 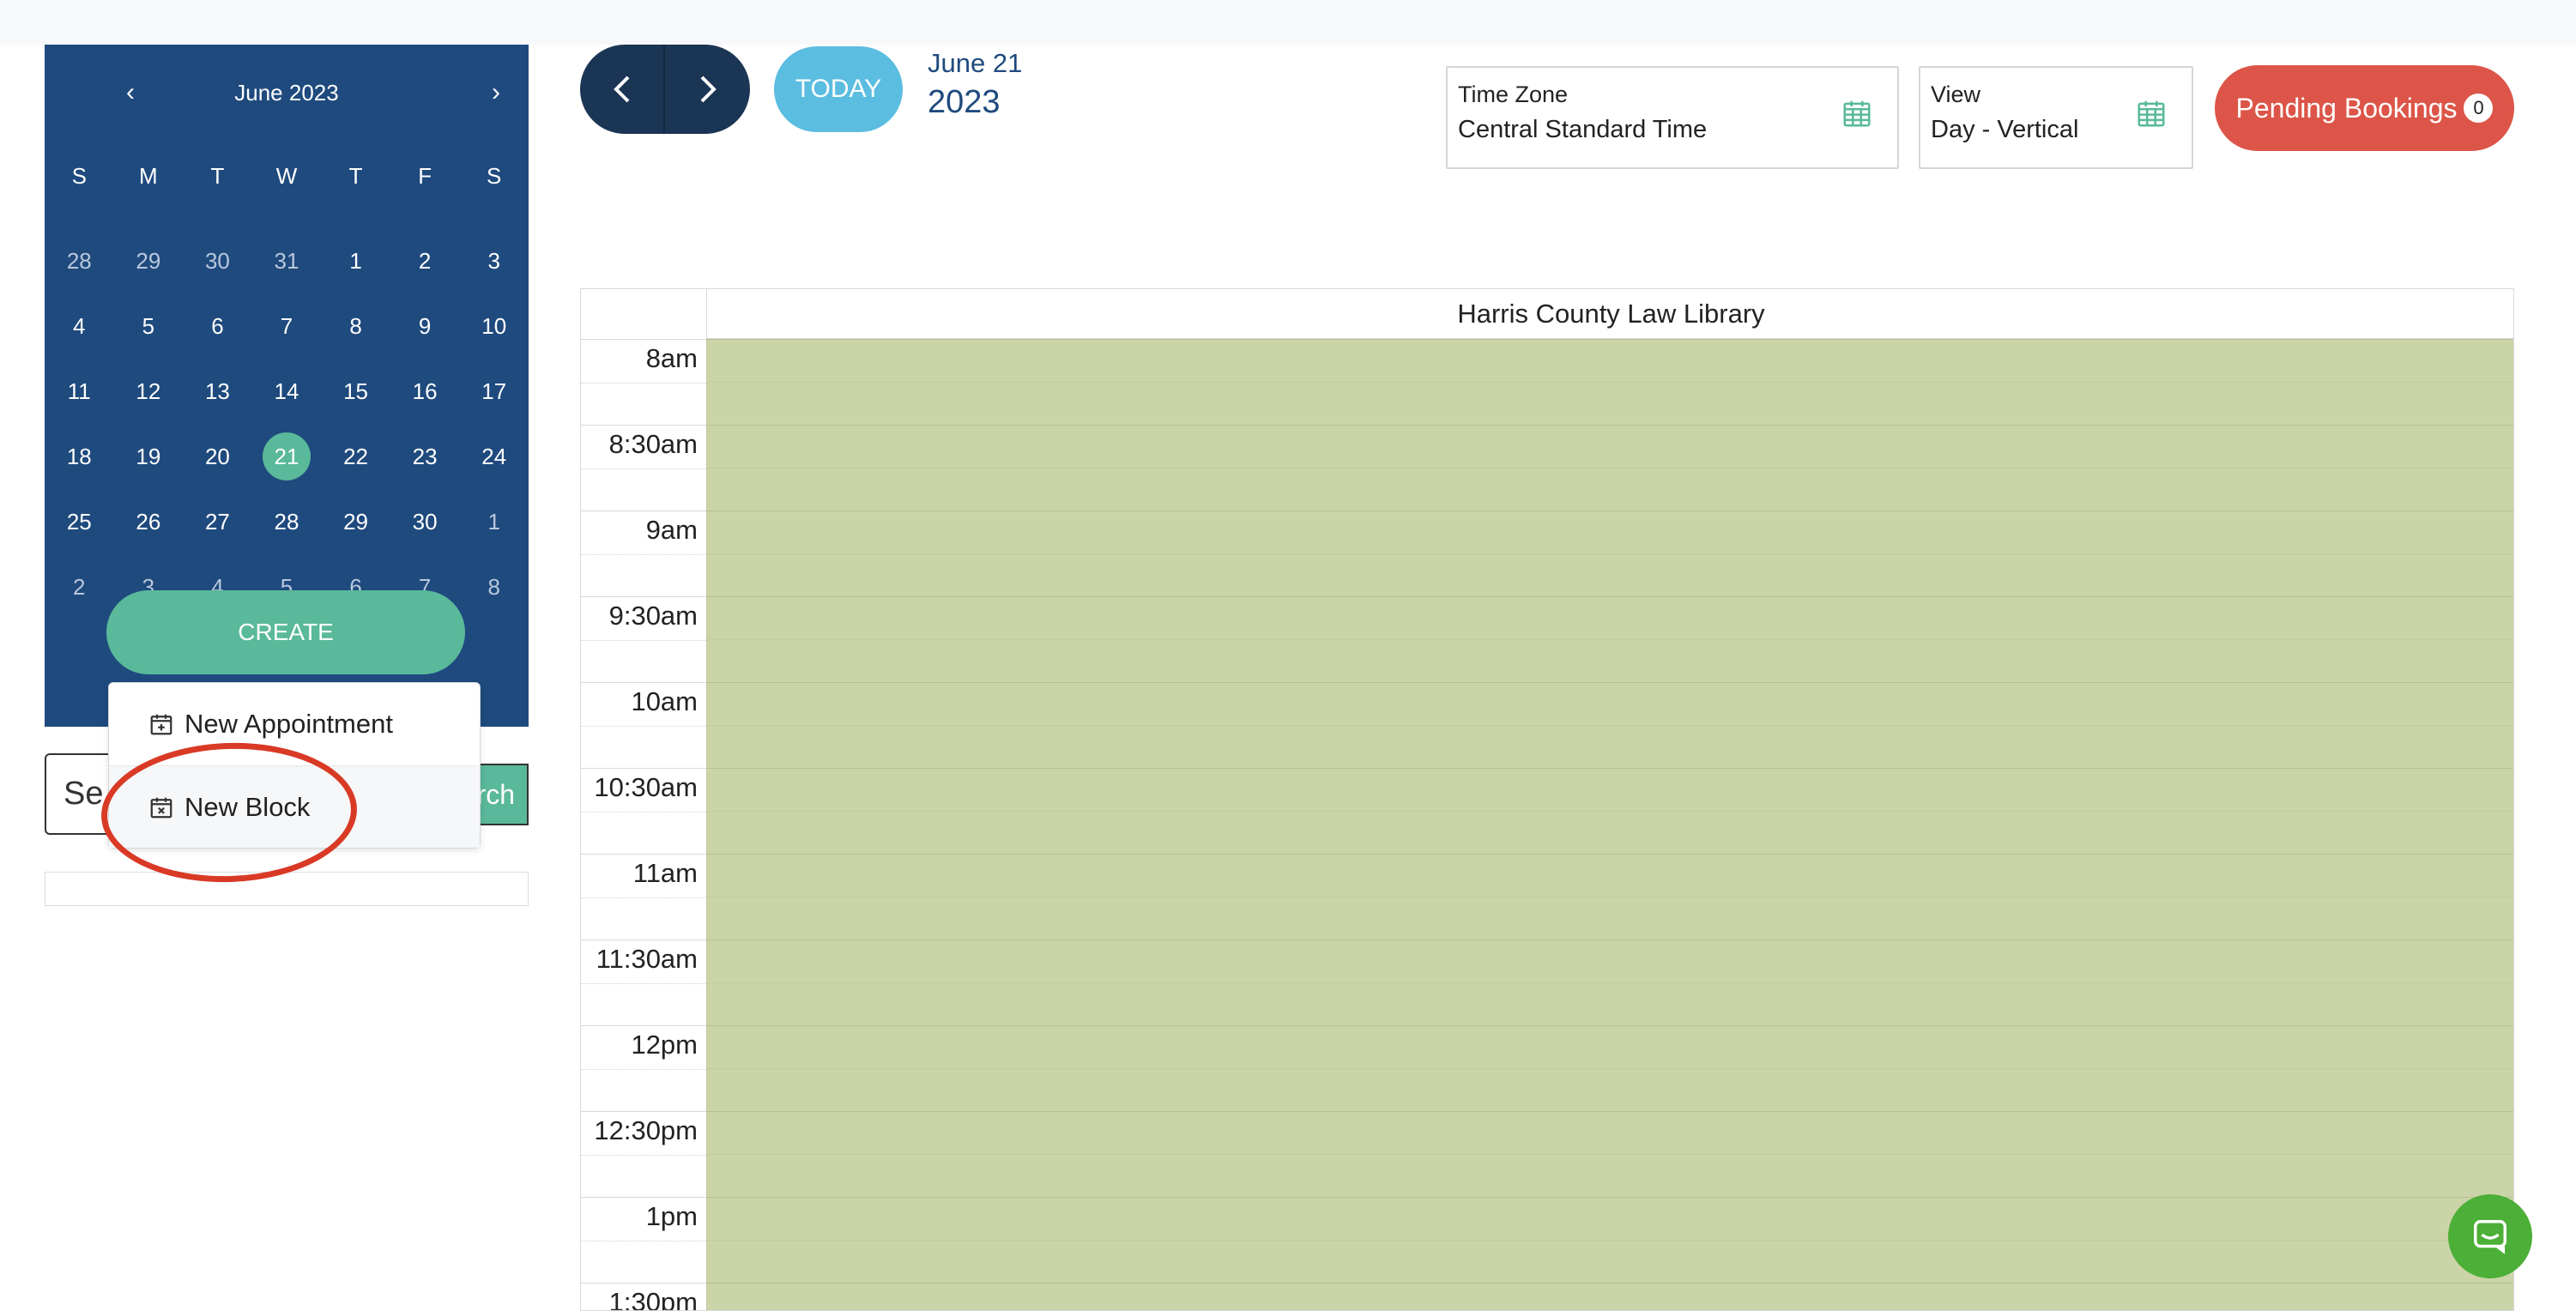 What do you see at coordinates (643, 725) in the screenshot?
I see `time-slot-label: 10am` at bounding box center [643, 725].